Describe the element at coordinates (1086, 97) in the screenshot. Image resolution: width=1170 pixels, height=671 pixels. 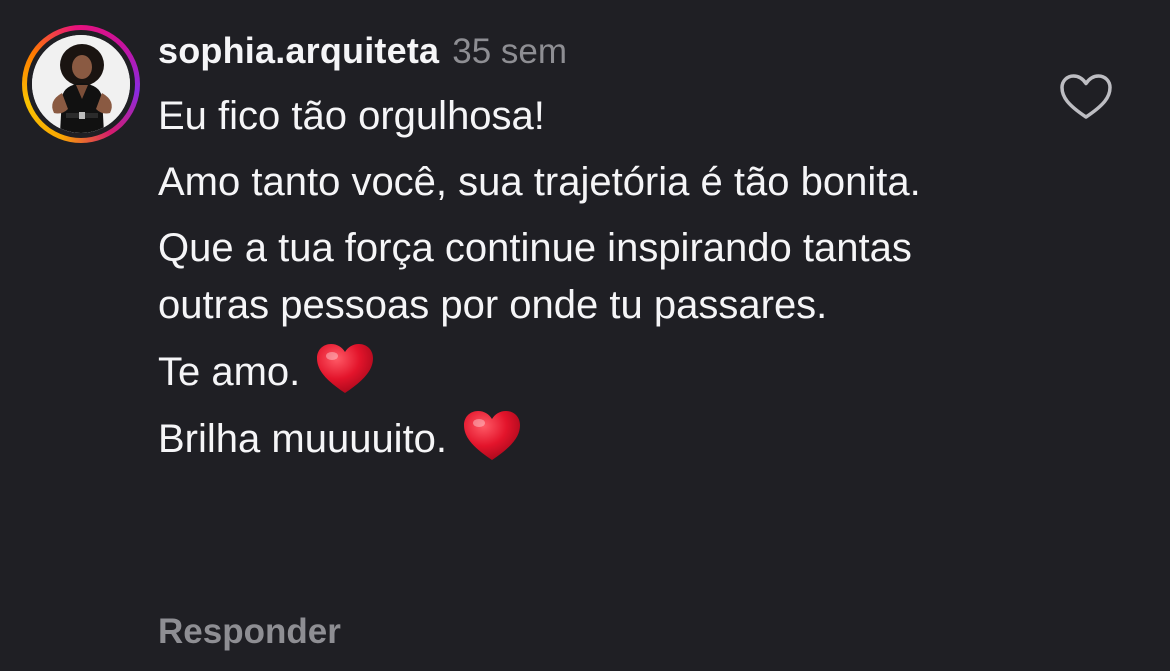
I see `heart-outline-icon` at that location.